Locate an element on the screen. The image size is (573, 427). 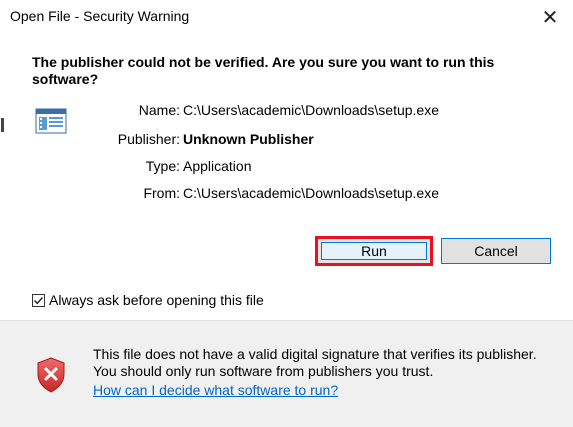
run-button-label: Run is located at coordinates (374, 251).